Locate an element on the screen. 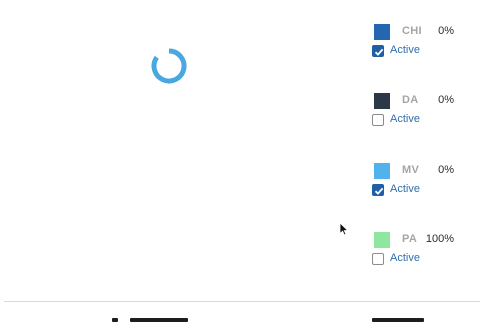 The height and width of the screenshot is (323, 480). legend-item-pa: PA 100% Active is located at coordinates (422, 252).